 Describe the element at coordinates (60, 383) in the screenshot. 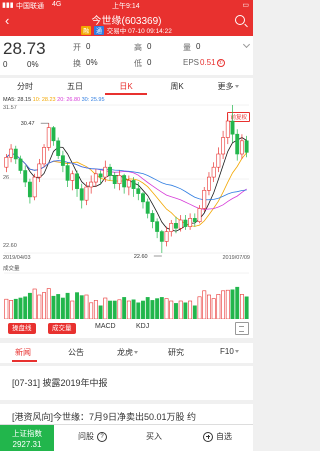

I see `news-item-text: [07-31] 披露2019年中报` at that location.